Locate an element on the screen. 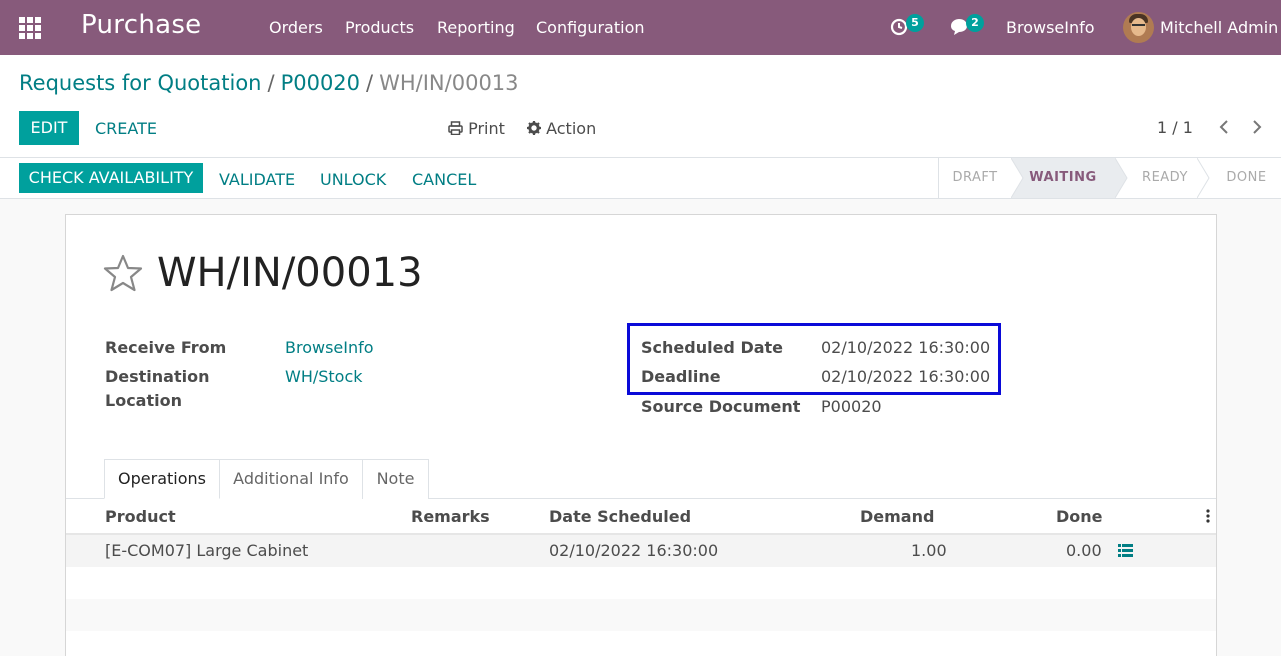 This screenshot has height=656, width=1281. company-switcher: BrowseInfo is located at coordinates (1050, 27).